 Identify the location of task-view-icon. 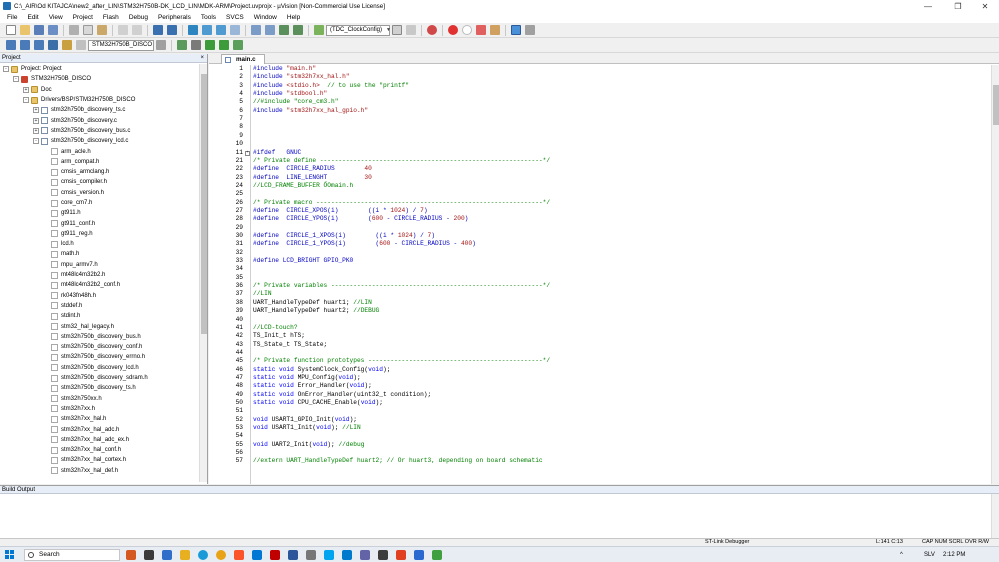
(149, 555).